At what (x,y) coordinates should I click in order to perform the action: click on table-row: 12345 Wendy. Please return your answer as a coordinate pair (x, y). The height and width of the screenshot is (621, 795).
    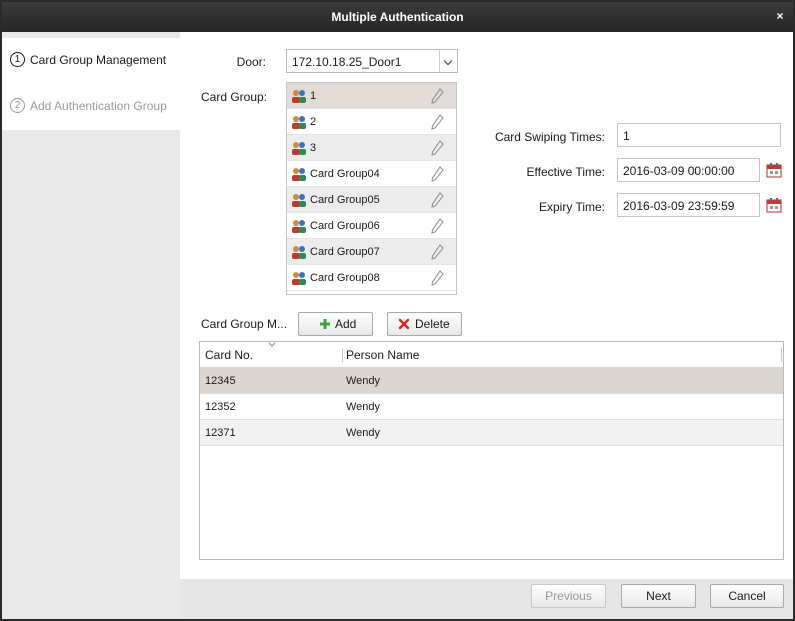
    Looking at the image, I should click on (491, 381).